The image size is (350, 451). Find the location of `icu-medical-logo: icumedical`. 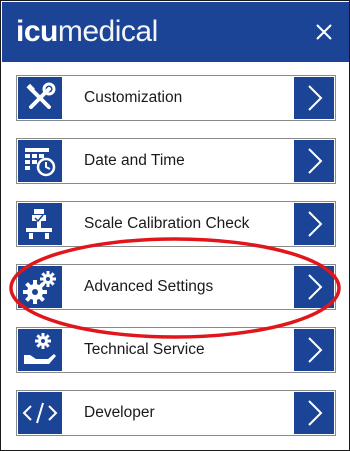

icu-medical-logo: icumedical is located at coordinates (87, 32).